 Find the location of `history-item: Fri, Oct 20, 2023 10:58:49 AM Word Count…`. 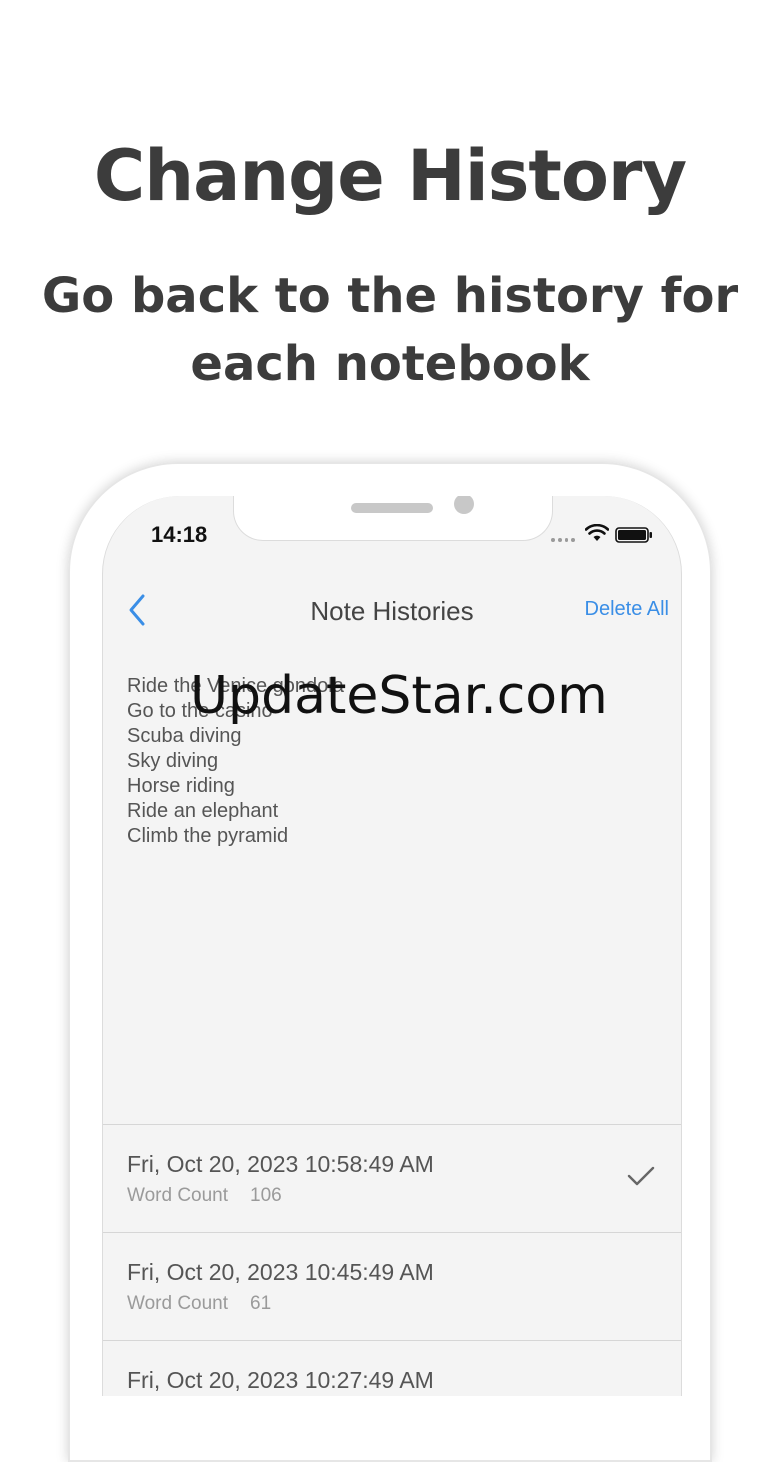

history-item: Fri, Oct 20, 2023 10:58:49 AM Word Count… is located at coordinates (392, 1179).